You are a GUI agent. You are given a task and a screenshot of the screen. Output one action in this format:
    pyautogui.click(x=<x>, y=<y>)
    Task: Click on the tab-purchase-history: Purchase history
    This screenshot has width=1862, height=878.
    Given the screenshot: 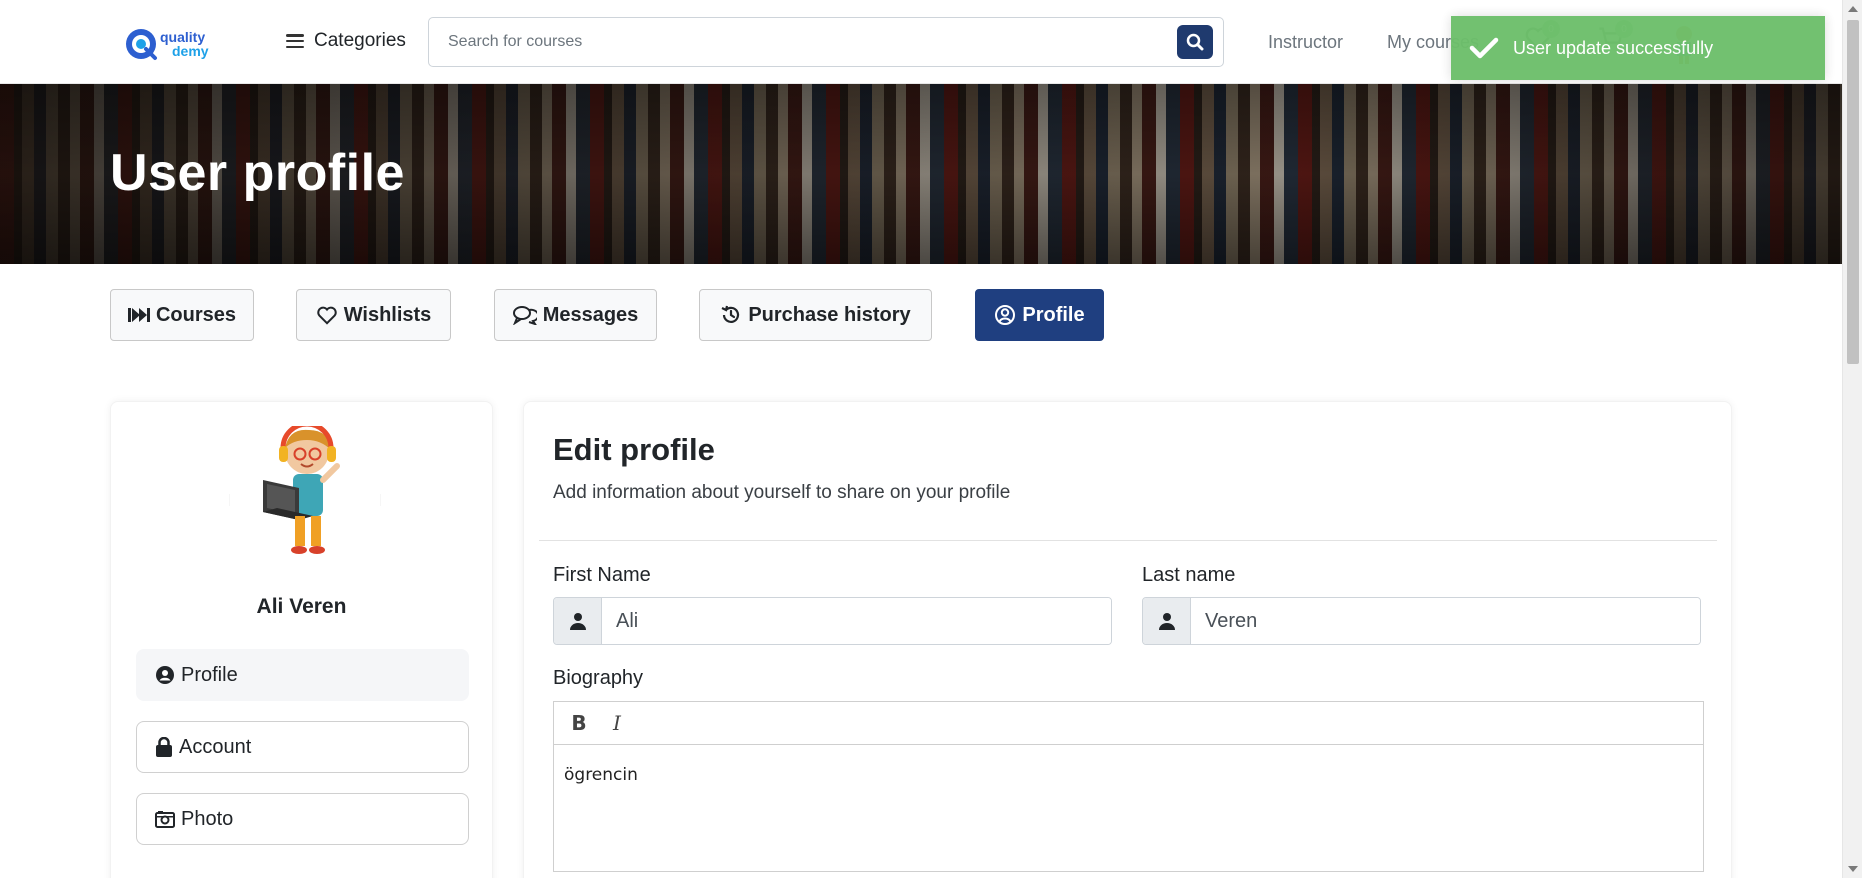 What is the action you would take?
    pyautogui.click(x=815, y=315)
    